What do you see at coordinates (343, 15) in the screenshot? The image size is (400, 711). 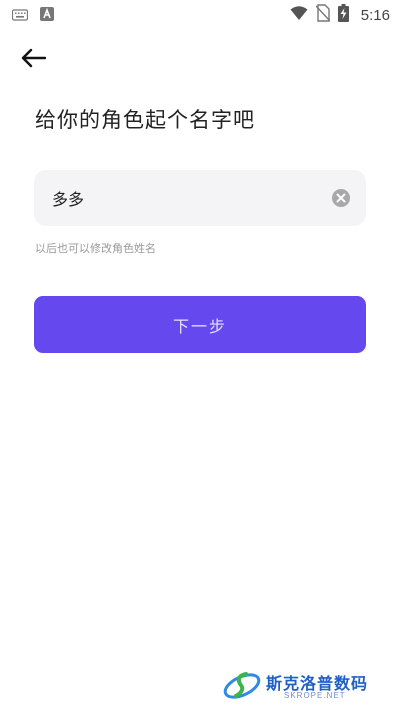 I see `battery-charging-icon` at bounding box center [343, 15].